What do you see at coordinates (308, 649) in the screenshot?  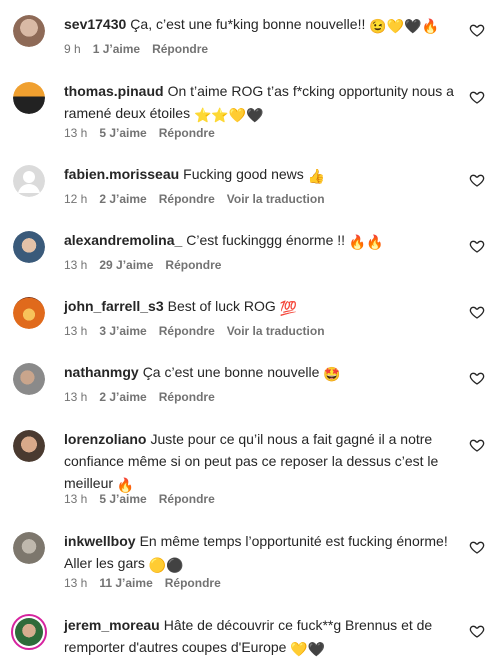 I see `comment-emoji: 💛🖤` at bounding box center [308, 649].